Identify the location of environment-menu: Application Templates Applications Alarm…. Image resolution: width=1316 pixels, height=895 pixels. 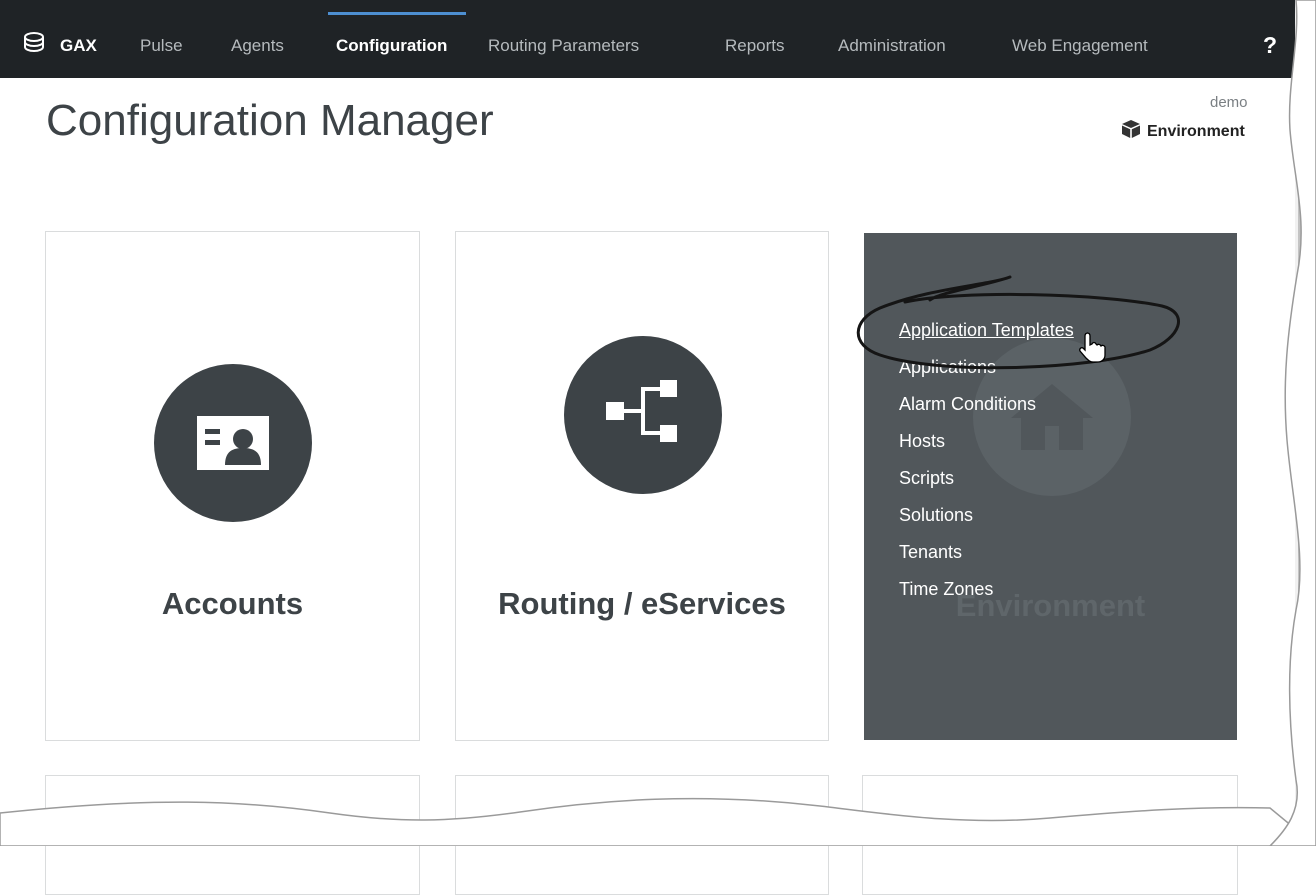
(986, 460).